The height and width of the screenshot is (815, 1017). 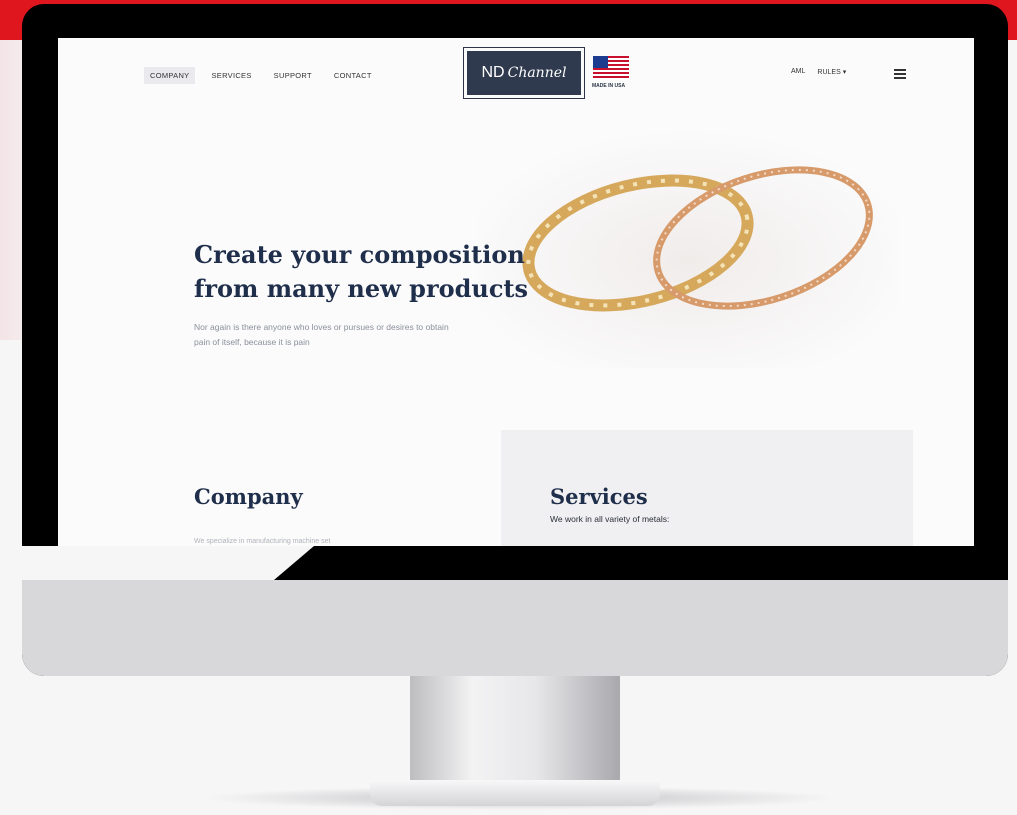 I want to click on made-in-usa-label: MADE IN USA, so click(x=609, y=86).